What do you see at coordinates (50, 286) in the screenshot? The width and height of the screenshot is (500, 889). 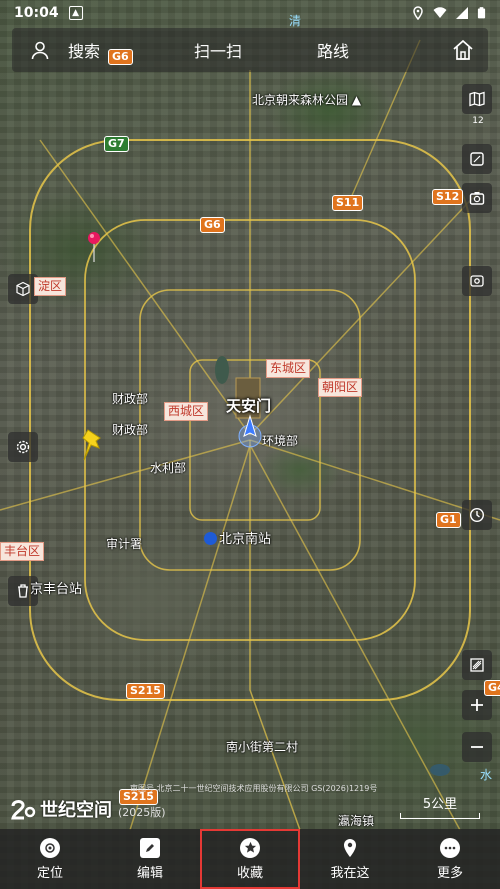 I see `district-haidian: 淀区` at bounding box center [50, 286].